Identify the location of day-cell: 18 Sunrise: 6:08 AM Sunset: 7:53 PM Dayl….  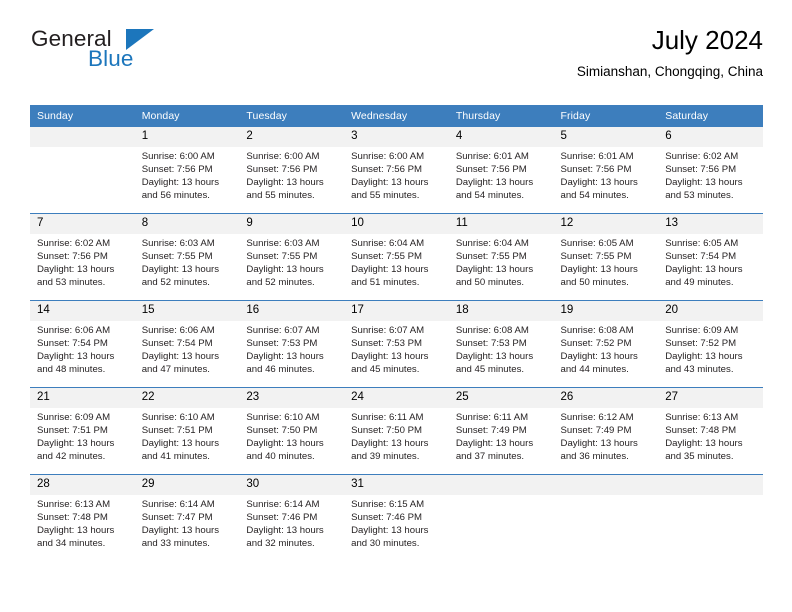
(501, 344).